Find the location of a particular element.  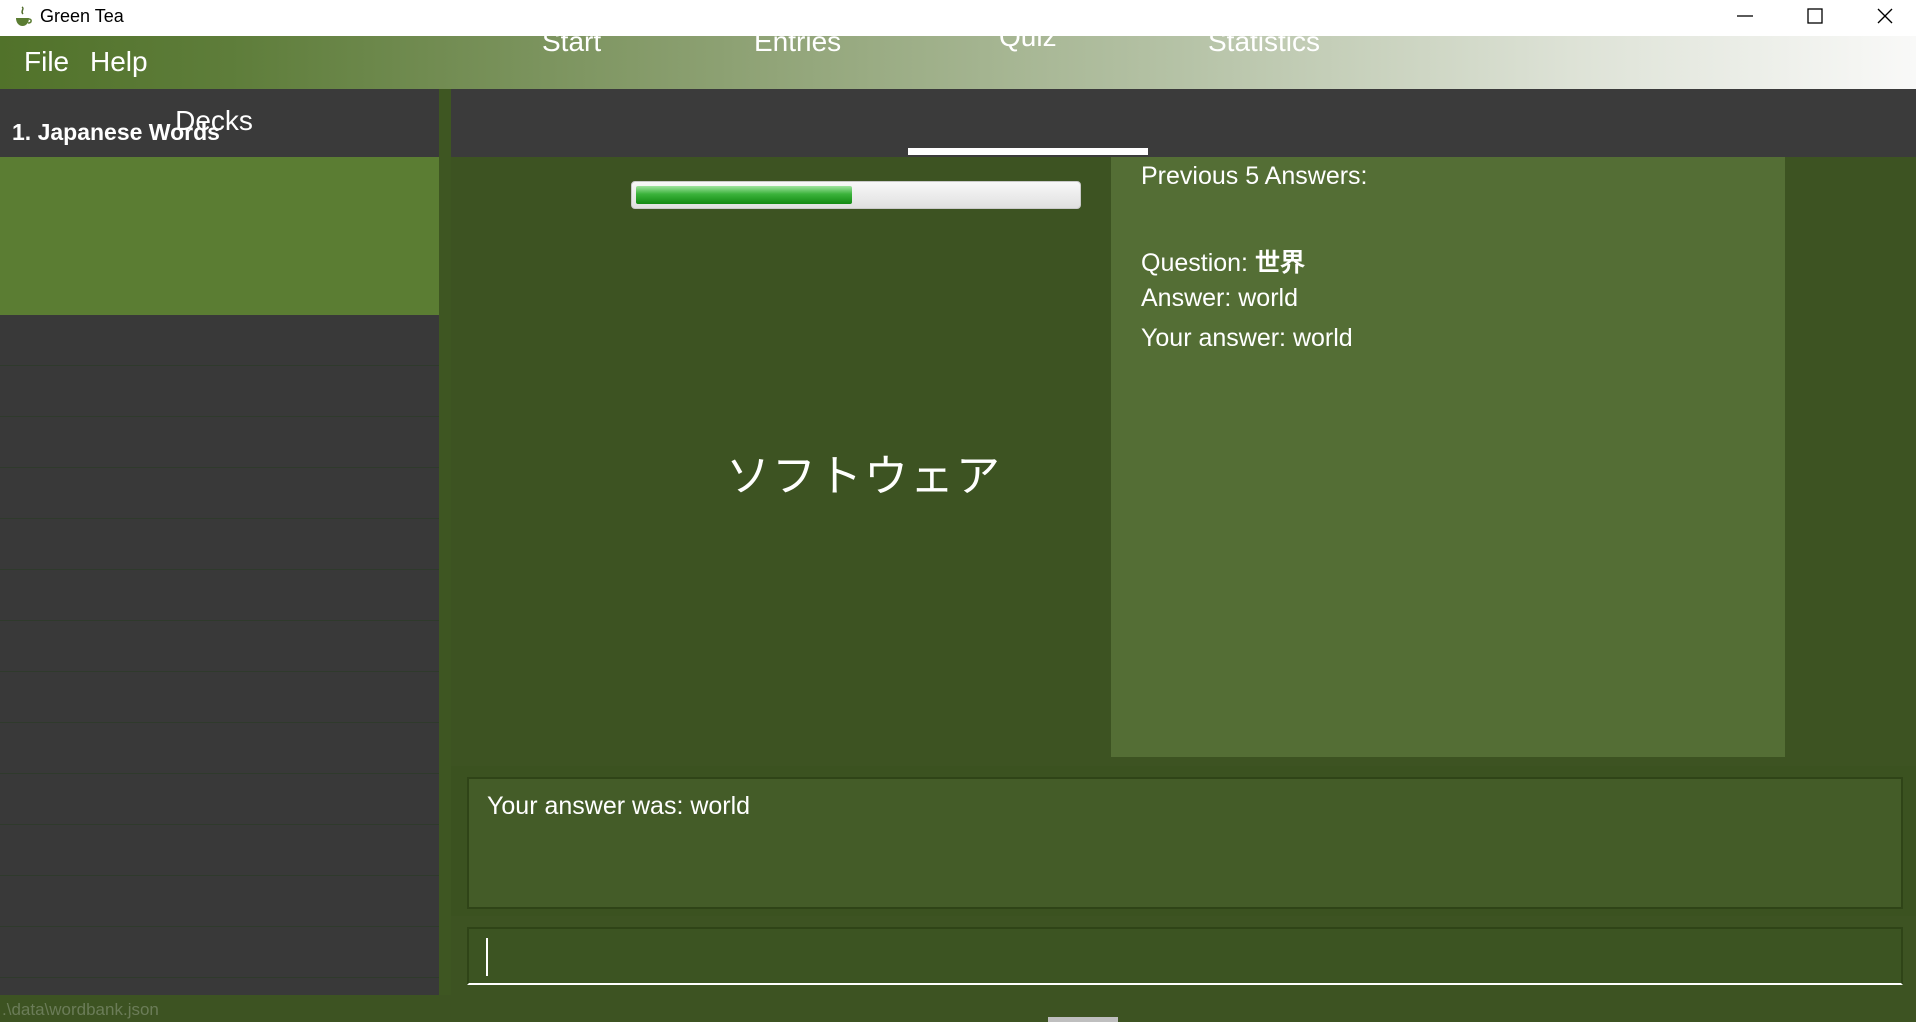

tab-statistics: Statistics is located at coordinates (1264, 42).